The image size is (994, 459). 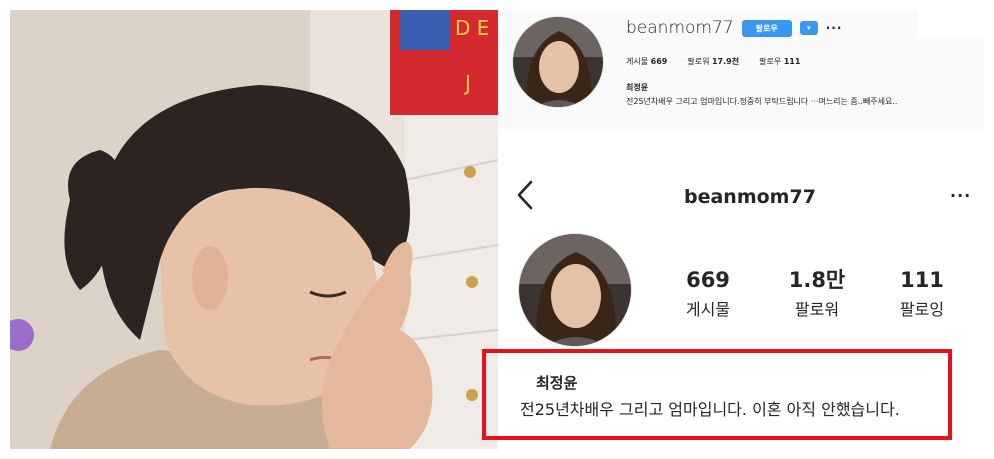 I want to click on stat-following: 팔로우 111, so click(x=779, y=61).